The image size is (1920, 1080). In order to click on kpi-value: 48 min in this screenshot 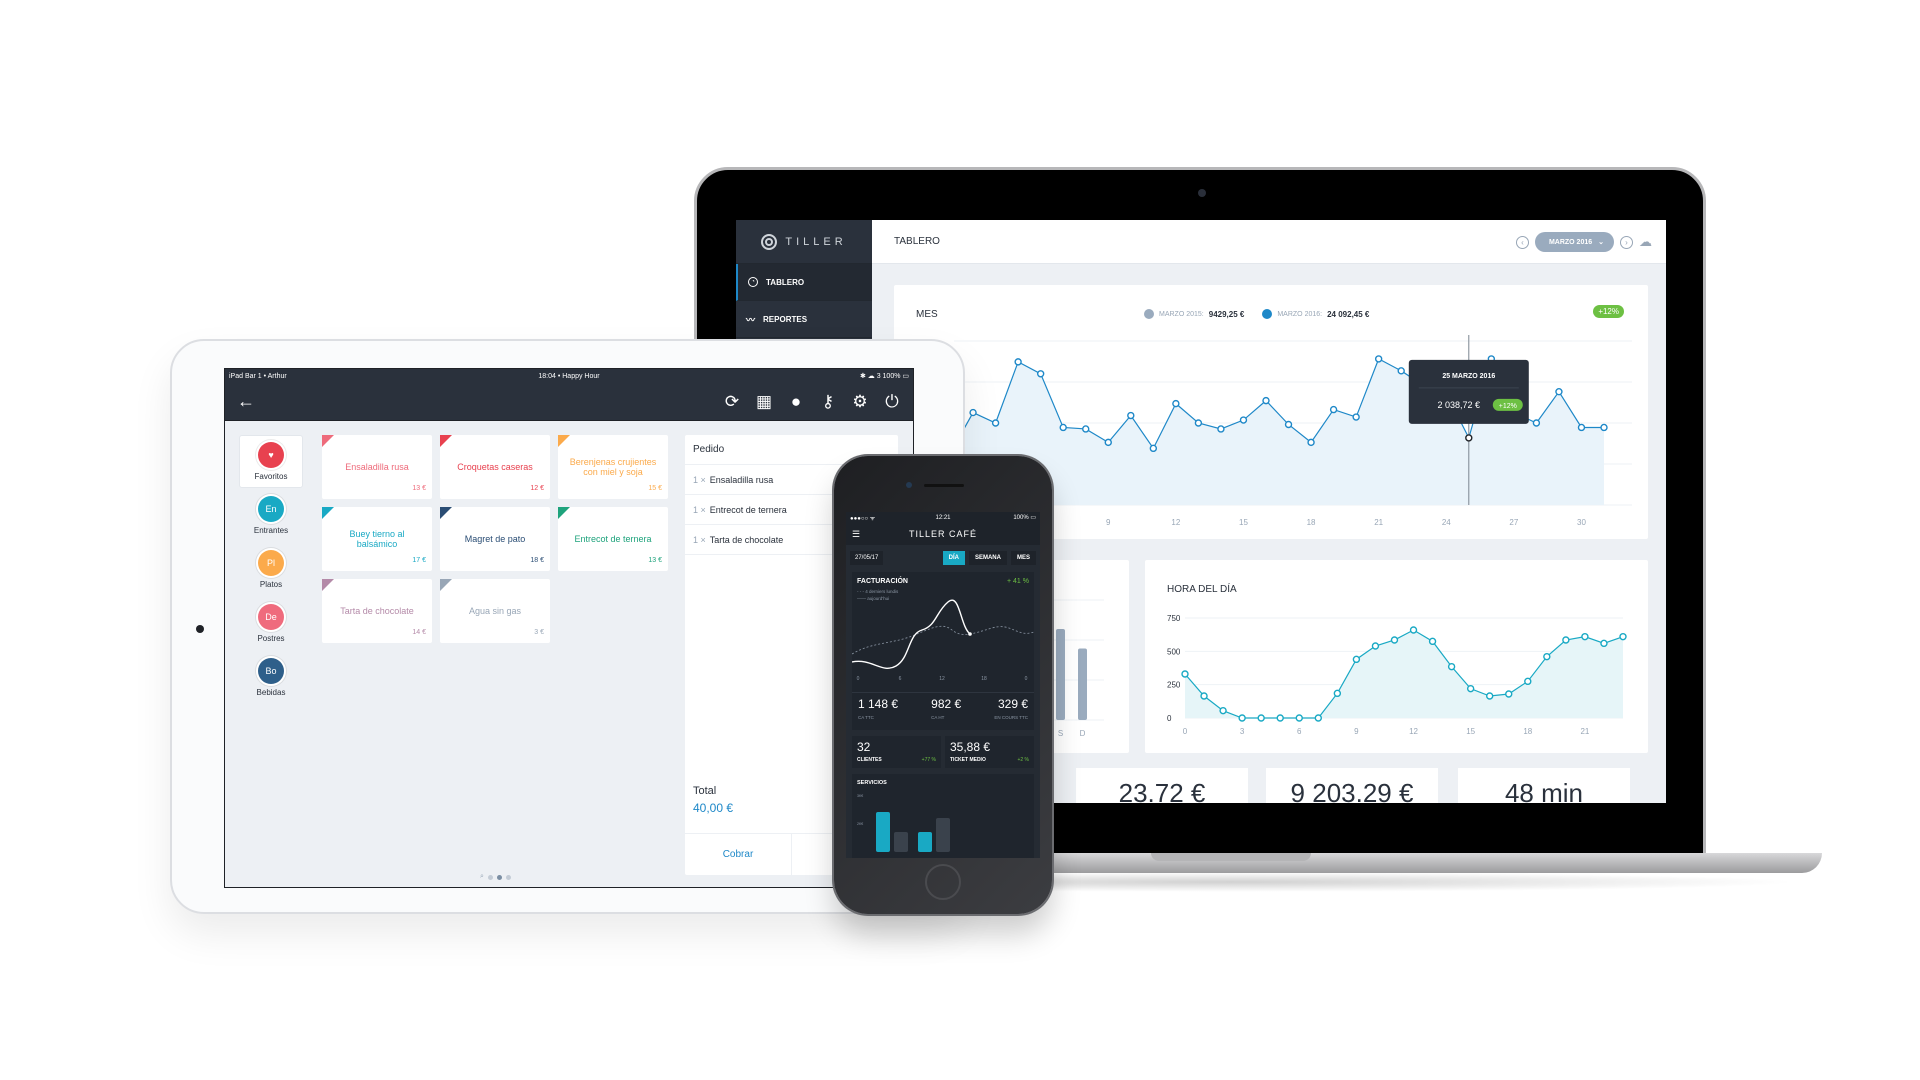, I will do `click(1544, 790)`.